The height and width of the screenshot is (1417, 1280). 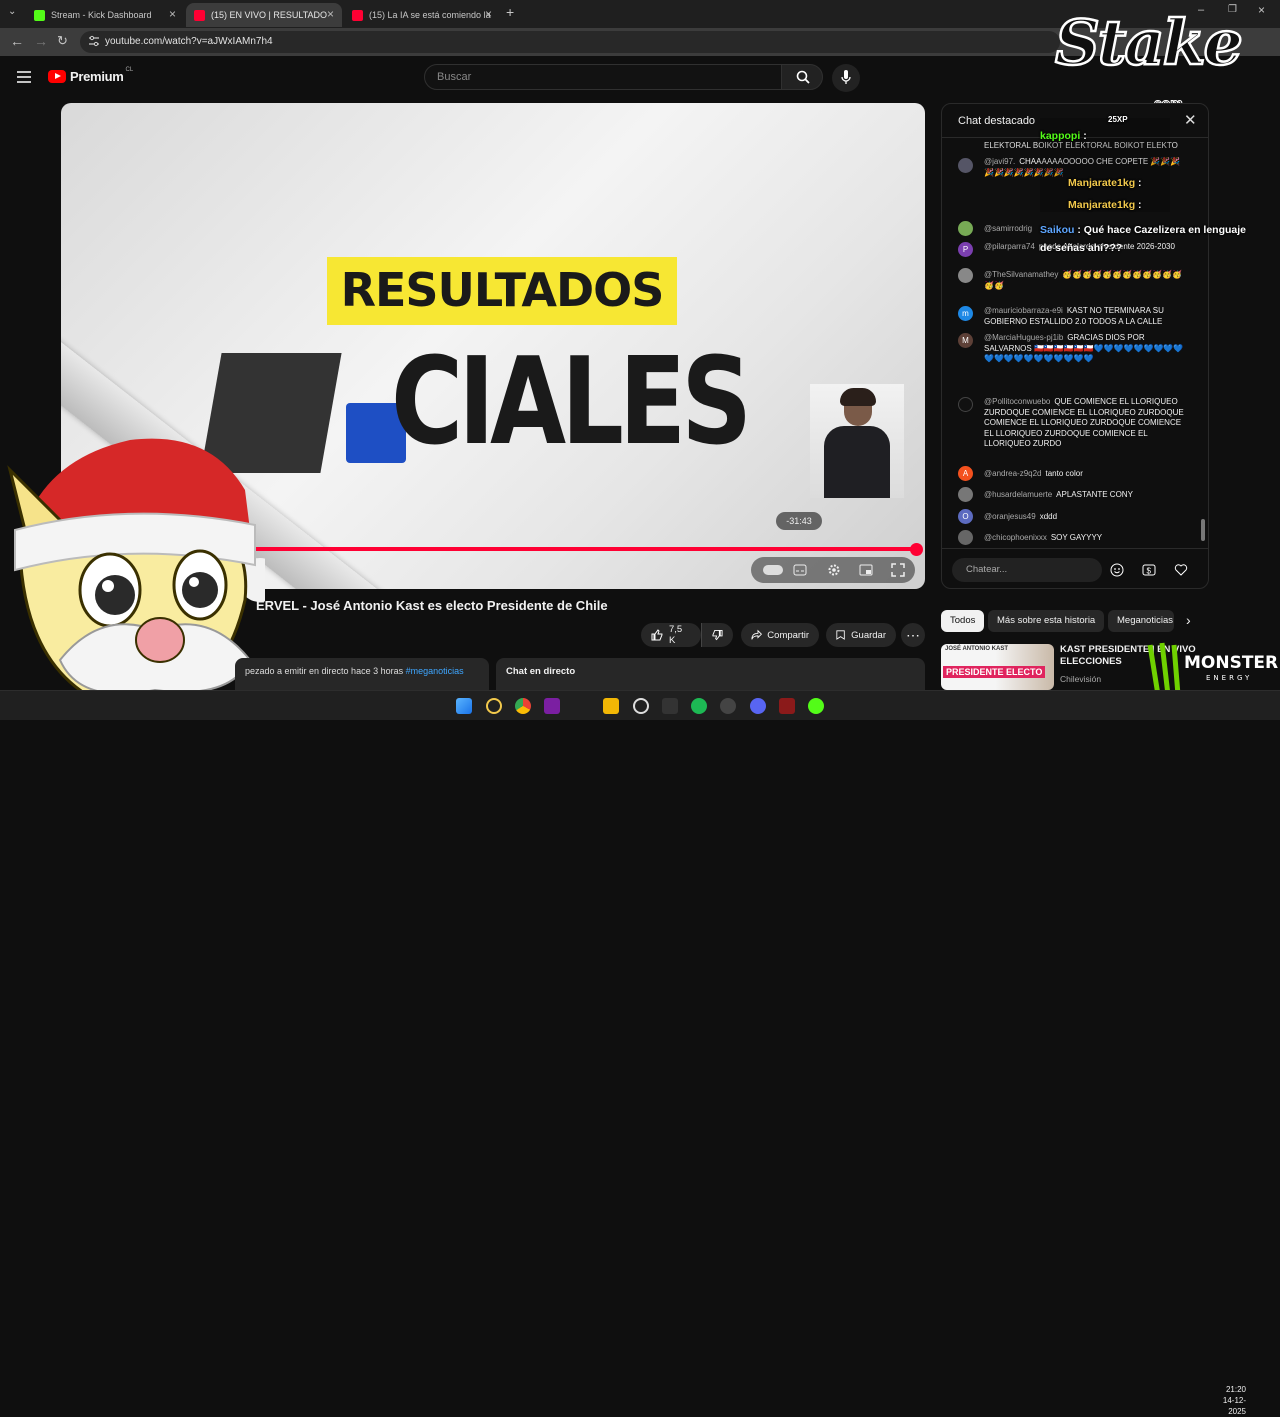 I want to click on obs-icon, so click(x=641, y=706).